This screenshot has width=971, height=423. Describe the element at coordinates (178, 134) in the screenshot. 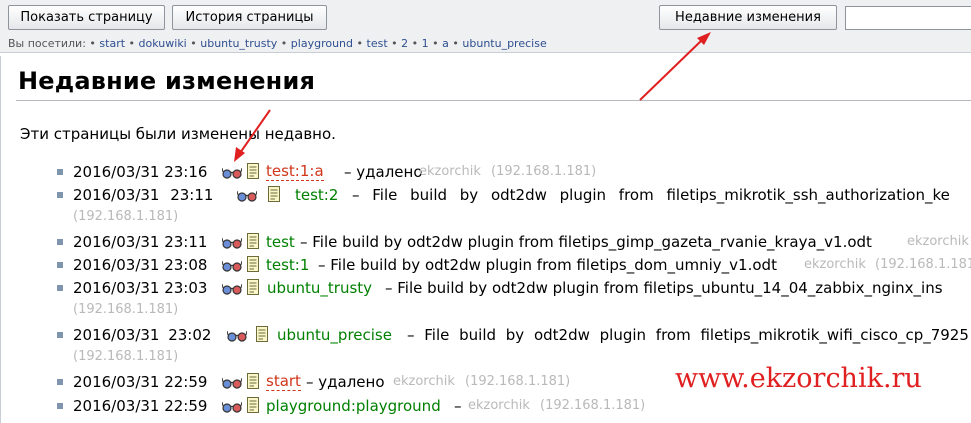

I see `intro-text: Эти страницы были изменены недавно.` at that location.